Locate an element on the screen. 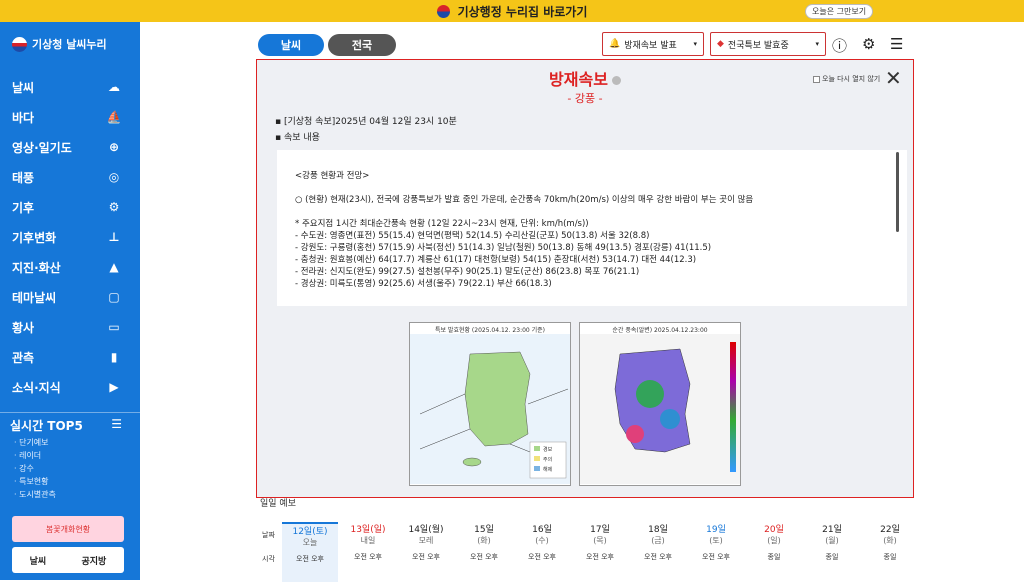  climate-icon: ⚙ is located at coordinates (114, 207).